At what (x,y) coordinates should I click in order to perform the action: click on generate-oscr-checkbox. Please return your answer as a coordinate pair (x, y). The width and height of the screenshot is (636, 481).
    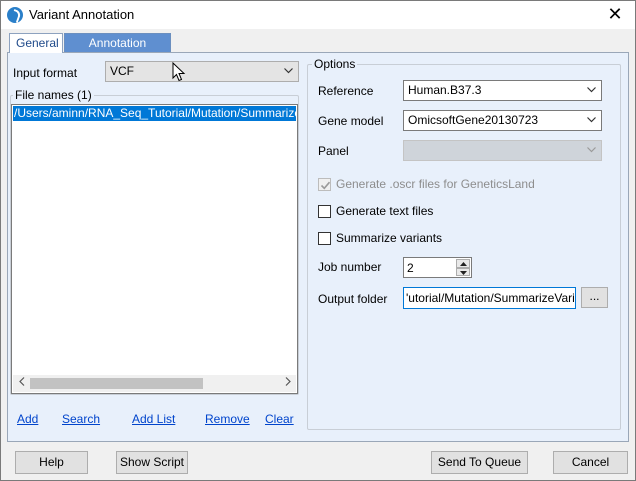
    Looking at the image, I should click on (324, 184).